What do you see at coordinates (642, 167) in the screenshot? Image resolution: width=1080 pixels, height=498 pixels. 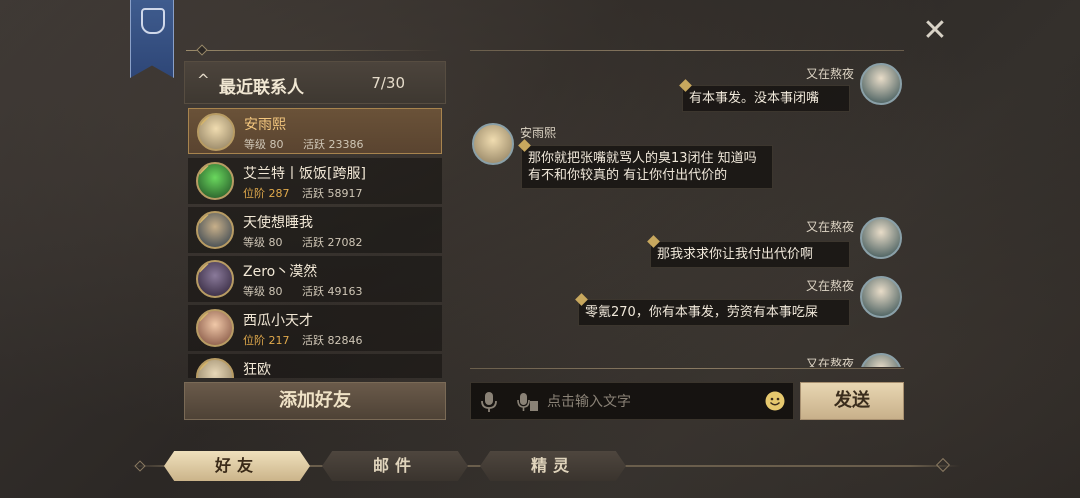 I see `message-text: 那你就把张嘴就骂人的臭13闭住 知道吗 有不和你较真的 有让你付出代价的` at bounding box center [642, 167].